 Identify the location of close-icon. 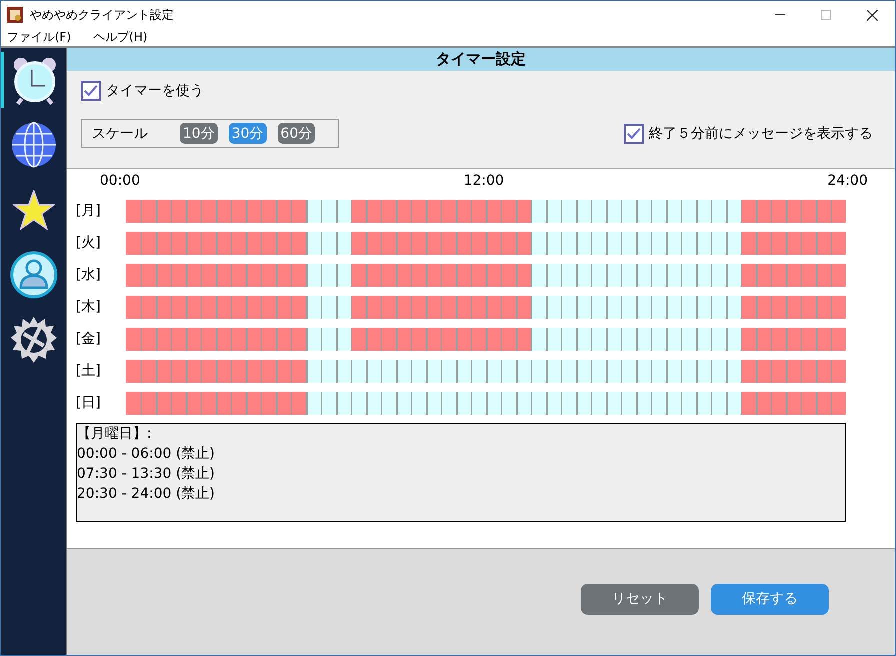
(872, 15).